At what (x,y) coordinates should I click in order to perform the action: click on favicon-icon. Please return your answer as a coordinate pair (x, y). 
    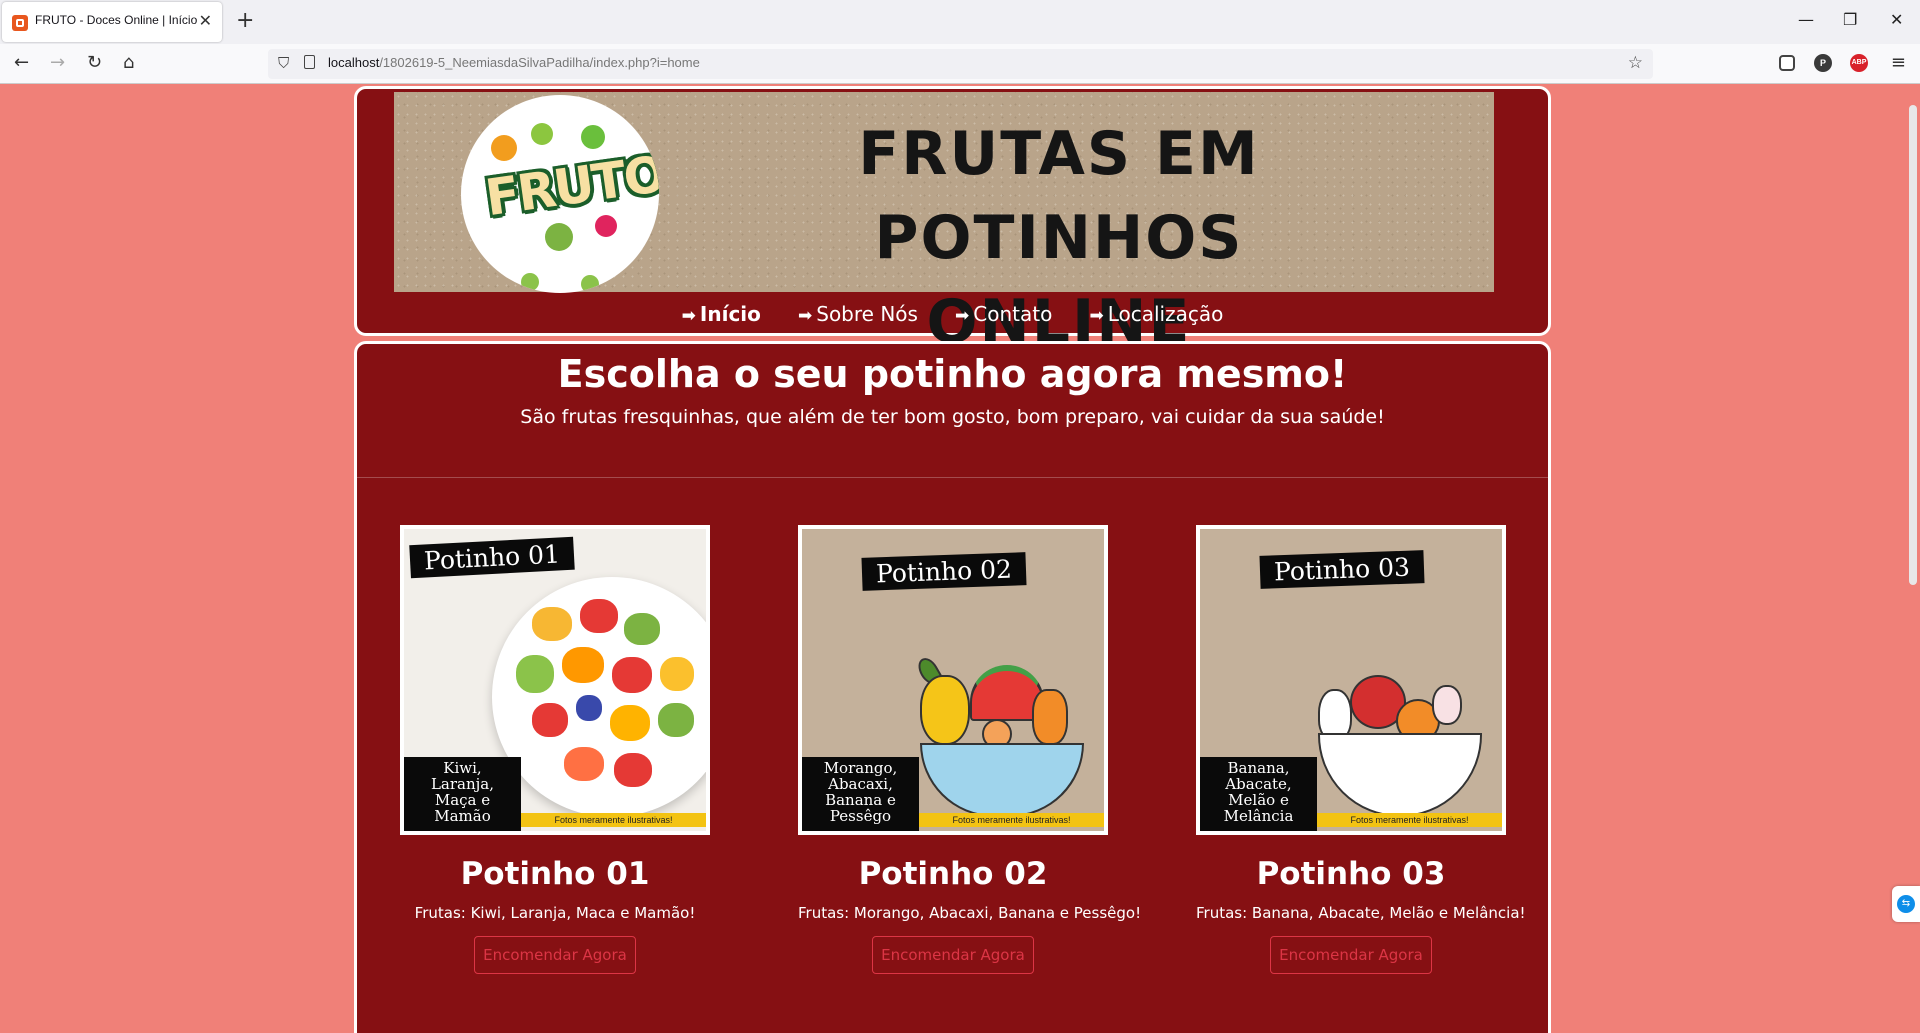
    Looking at the image, I should click on (20, 23).